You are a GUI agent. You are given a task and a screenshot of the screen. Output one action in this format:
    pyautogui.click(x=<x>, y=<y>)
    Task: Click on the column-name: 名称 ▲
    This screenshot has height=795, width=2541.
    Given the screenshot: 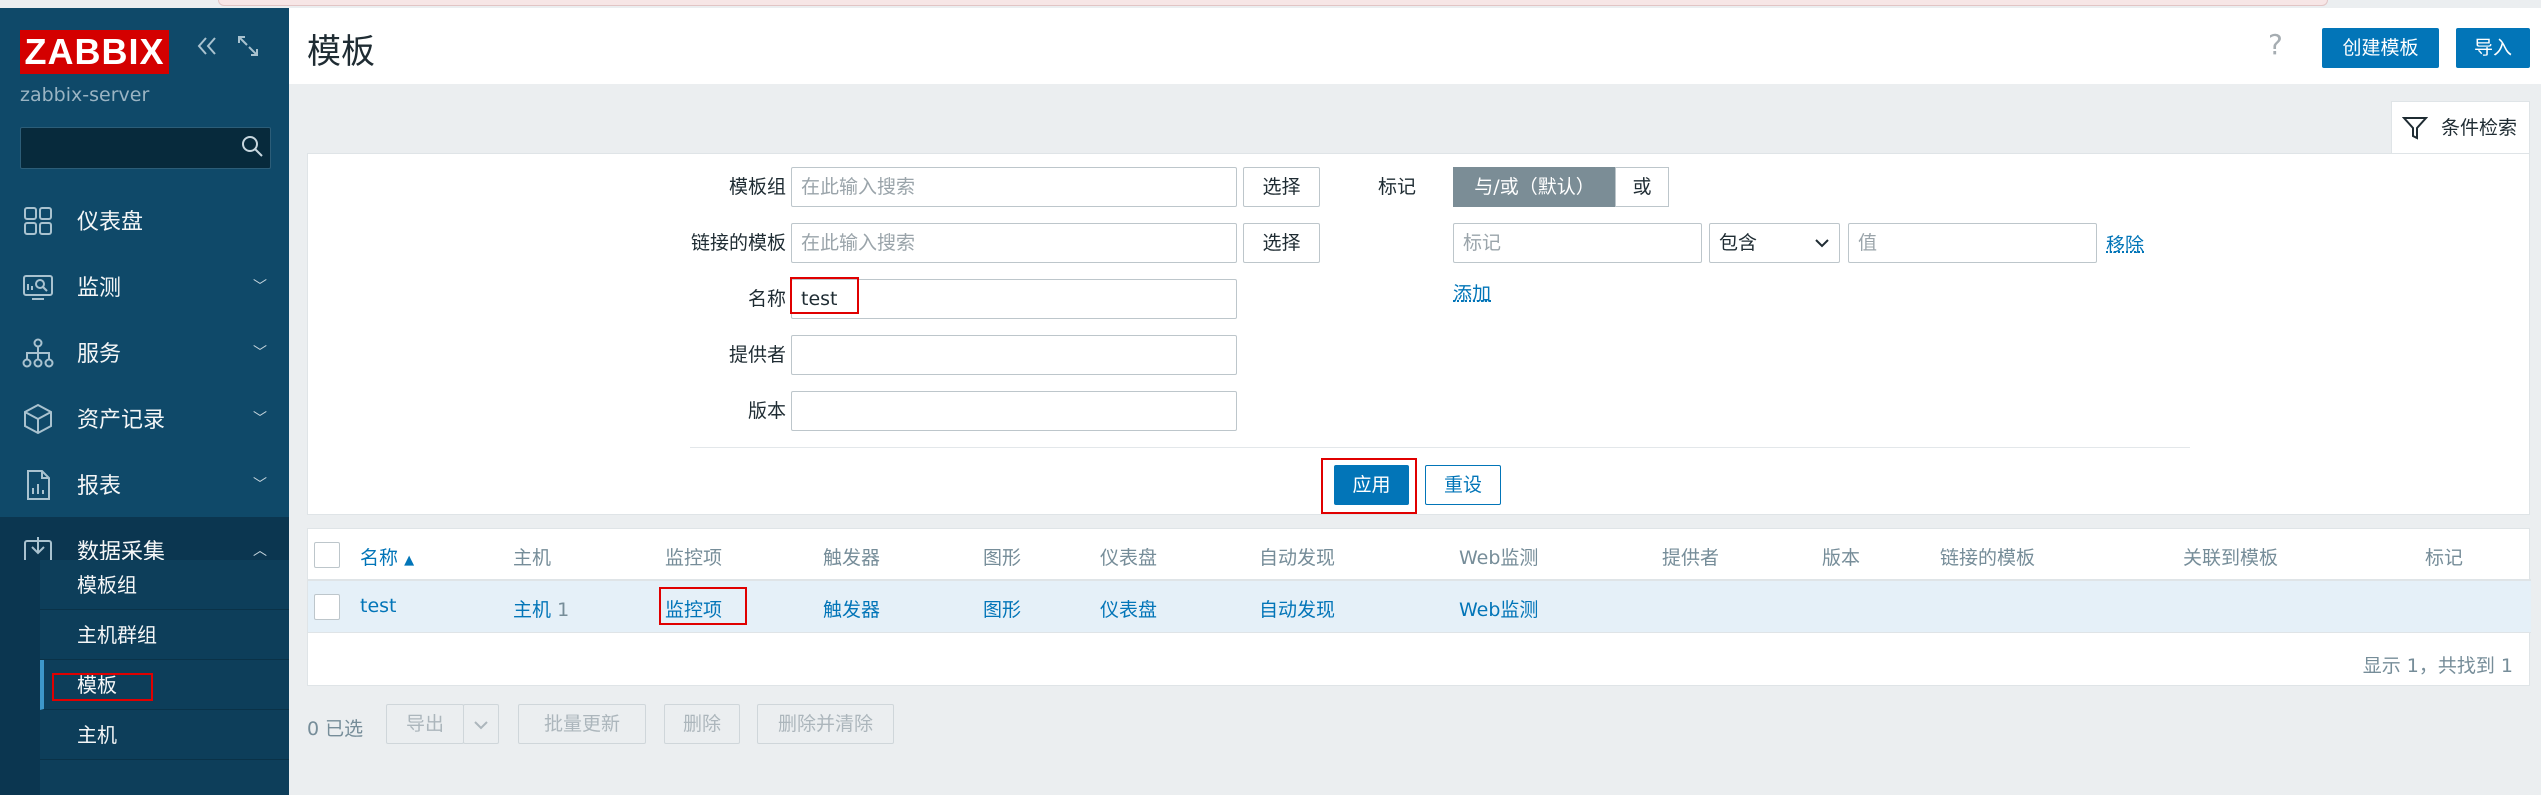 What is the action you would take?
    pyautogui.click(x=387, y=556)
    